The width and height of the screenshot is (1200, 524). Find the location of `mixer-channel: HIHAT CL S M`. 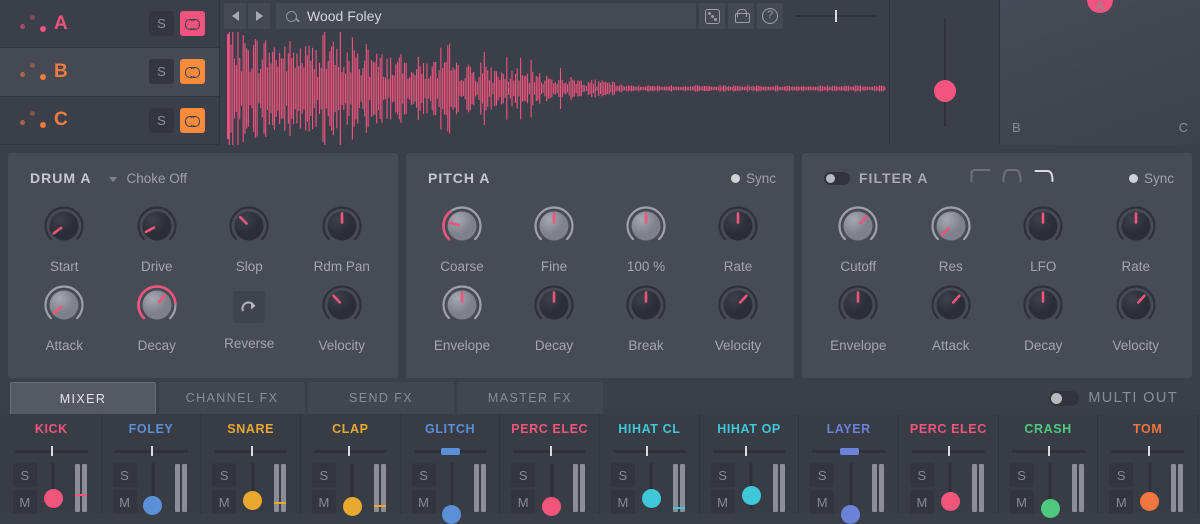

mixer-channel: HIHAT CL S M is located at coordinates (650, 464).